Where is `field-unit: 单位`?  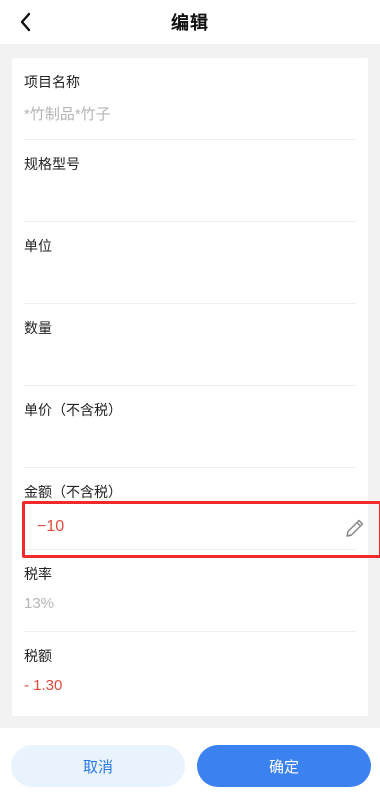
field-unit: 单位 is located at coordinates (190, 263).